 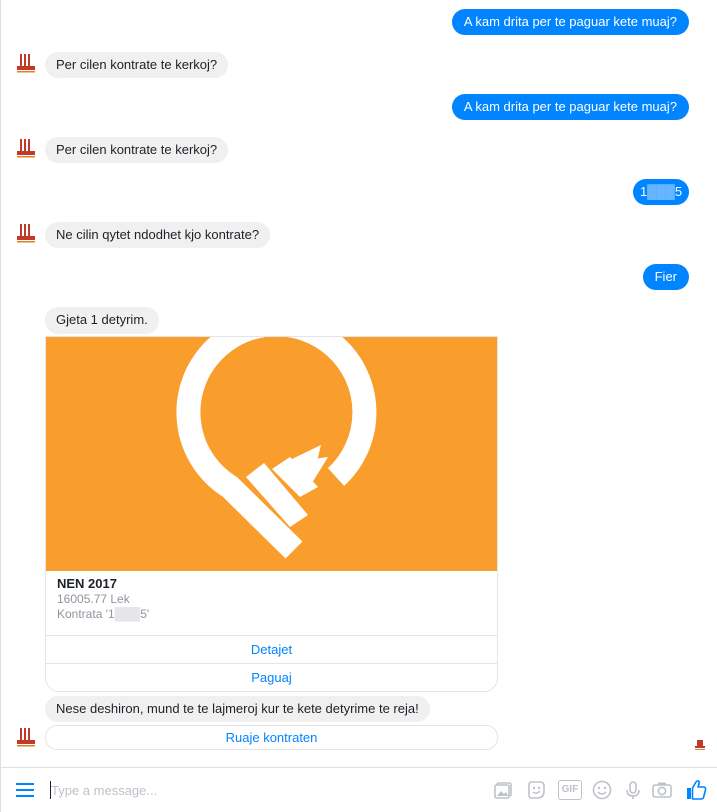 I want to click on contract-number-end: 5, so click(x=678, y=191).